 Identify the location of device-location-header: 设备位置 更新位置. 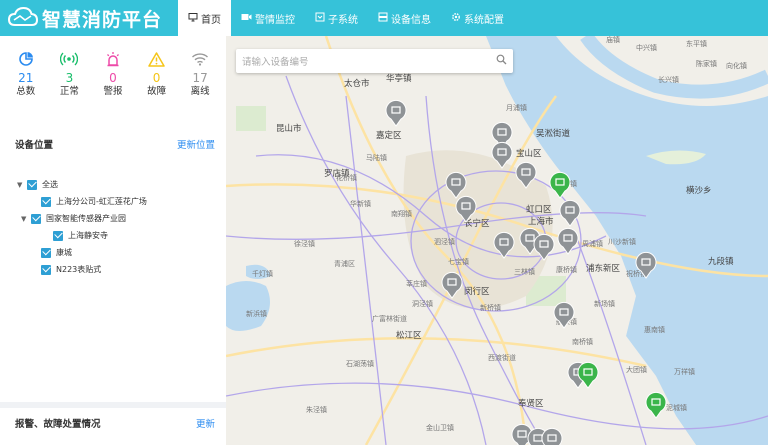
(115, 144).